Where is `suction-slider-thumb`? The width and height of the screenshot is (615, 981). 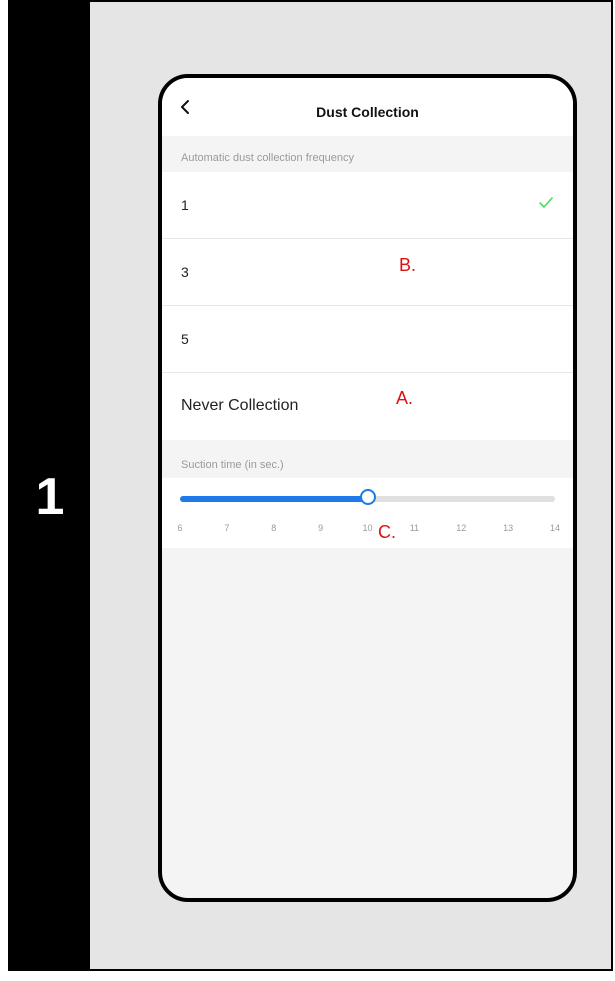 suction-slider-thumb is located at coordinates (367, 497).